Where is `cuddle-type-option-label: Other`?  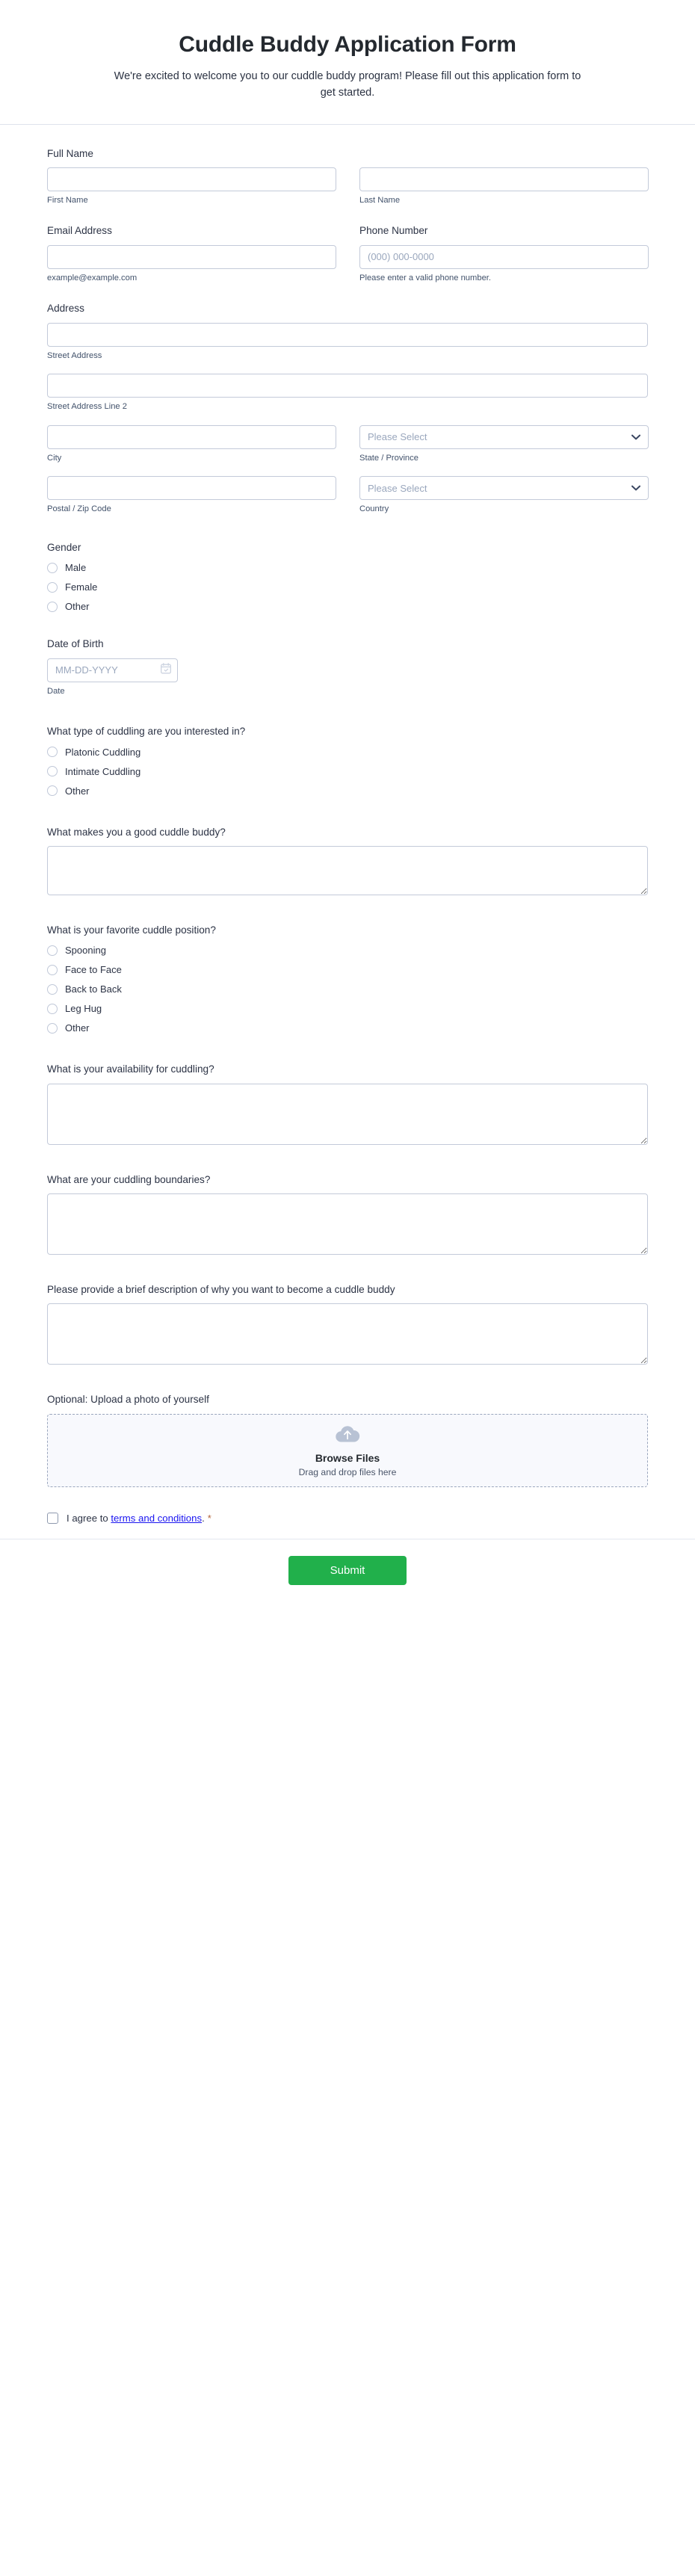 cuddle-type-option-label: Other is located at coordinates (77, 791).